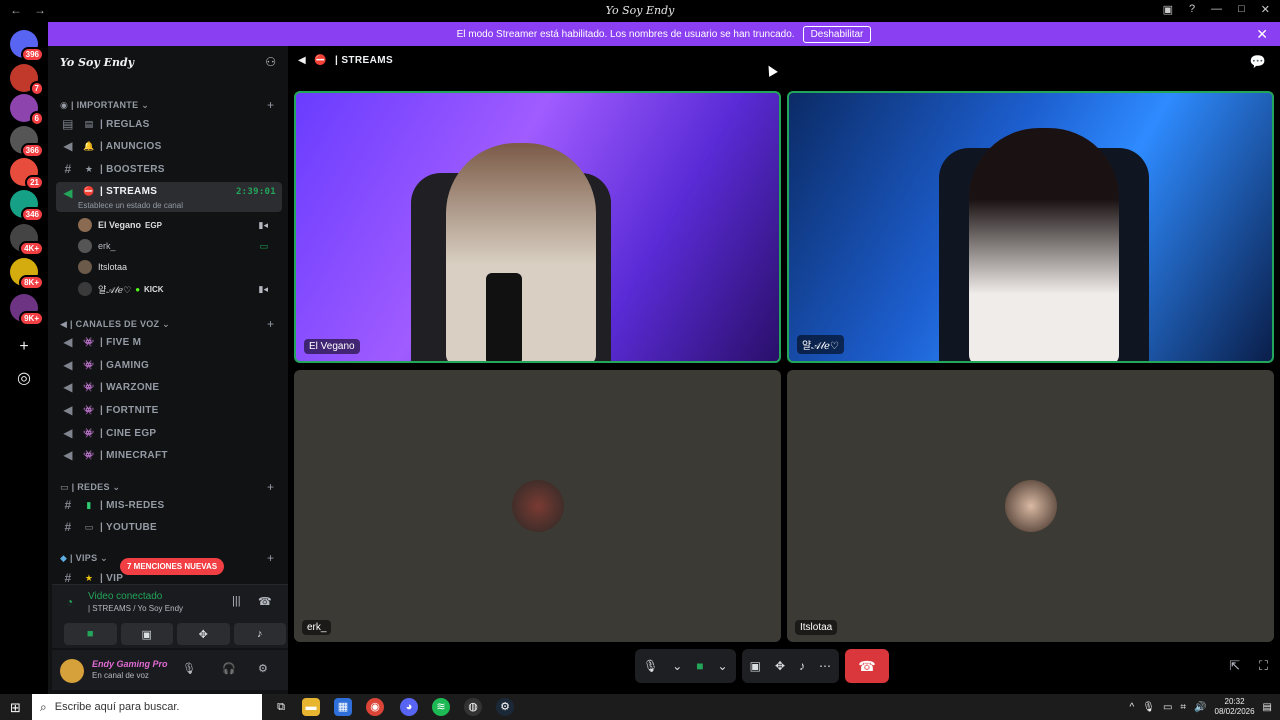 Image resolution: width=1280 pixels, height=720 pixels. Describe the element at coordinates (537, 506) in the screenshot. I see `audio-tile: erk_` at that location.